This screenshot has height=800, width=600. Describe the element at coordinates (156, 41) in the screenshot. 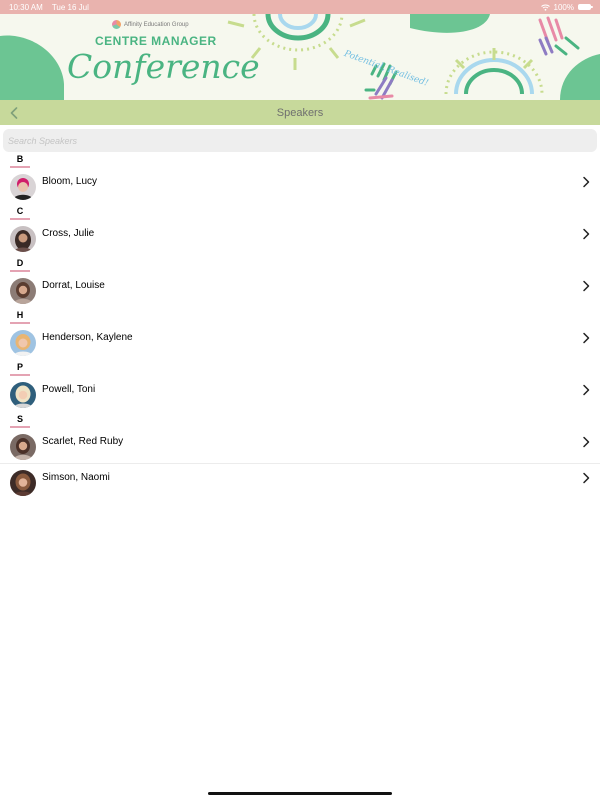

I see `banner-kicker: CENTRE MANAGER` at that location.